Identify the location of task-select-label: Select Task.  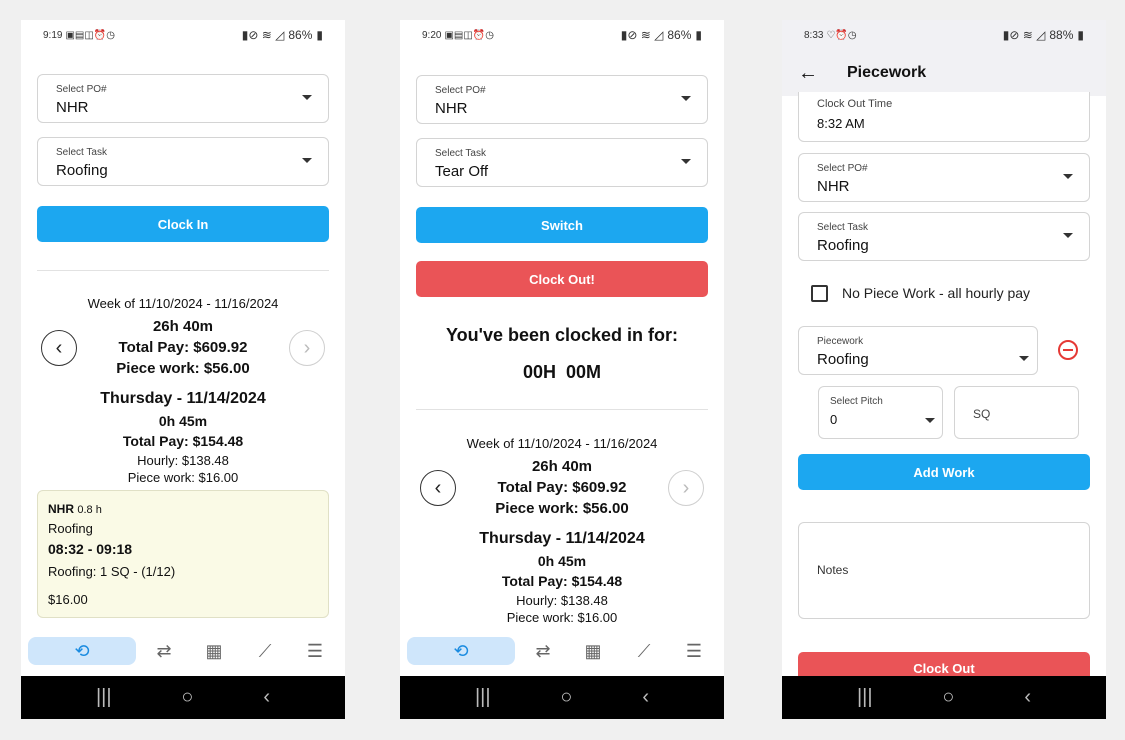
(842, 227).